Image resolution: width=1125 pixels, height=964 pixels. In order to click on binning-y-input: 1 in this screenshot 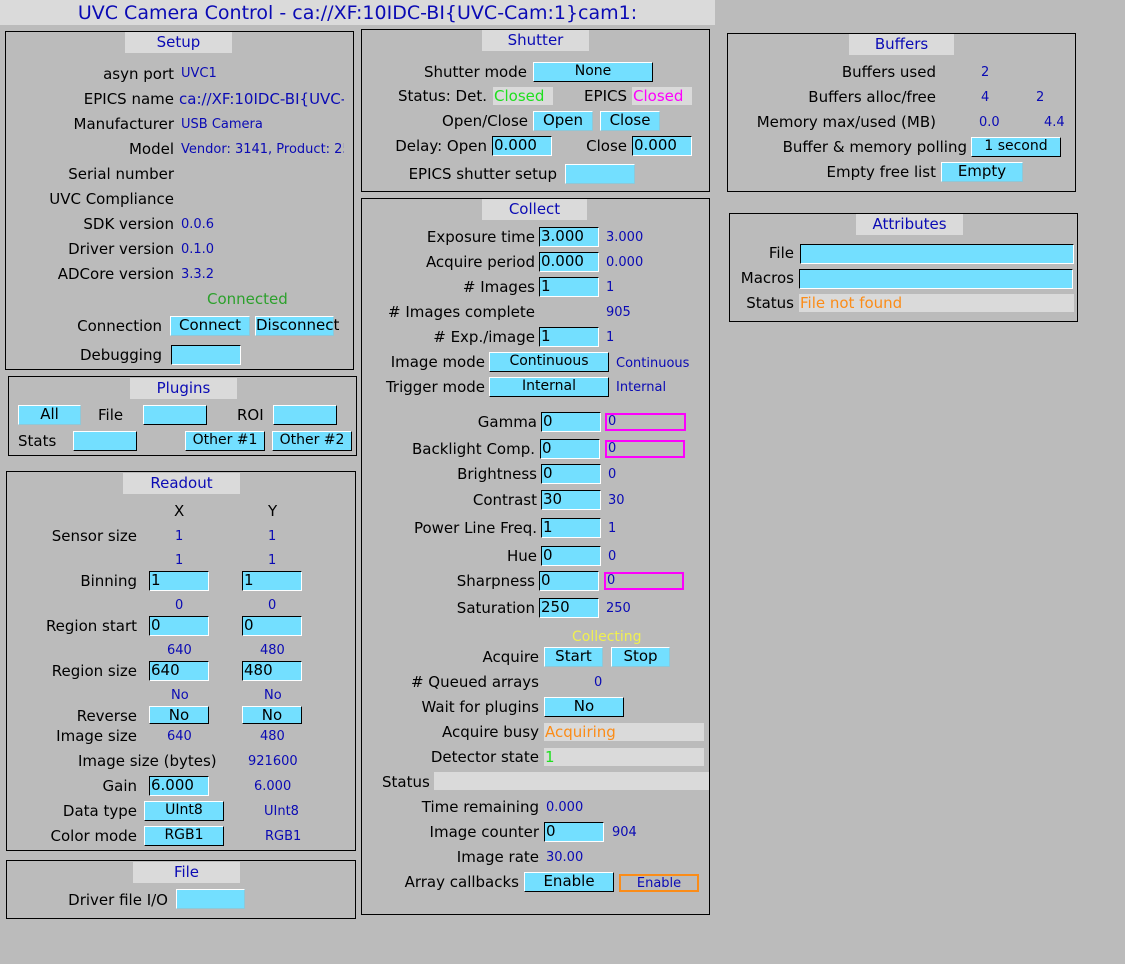, I will do `click(272, 581)`.